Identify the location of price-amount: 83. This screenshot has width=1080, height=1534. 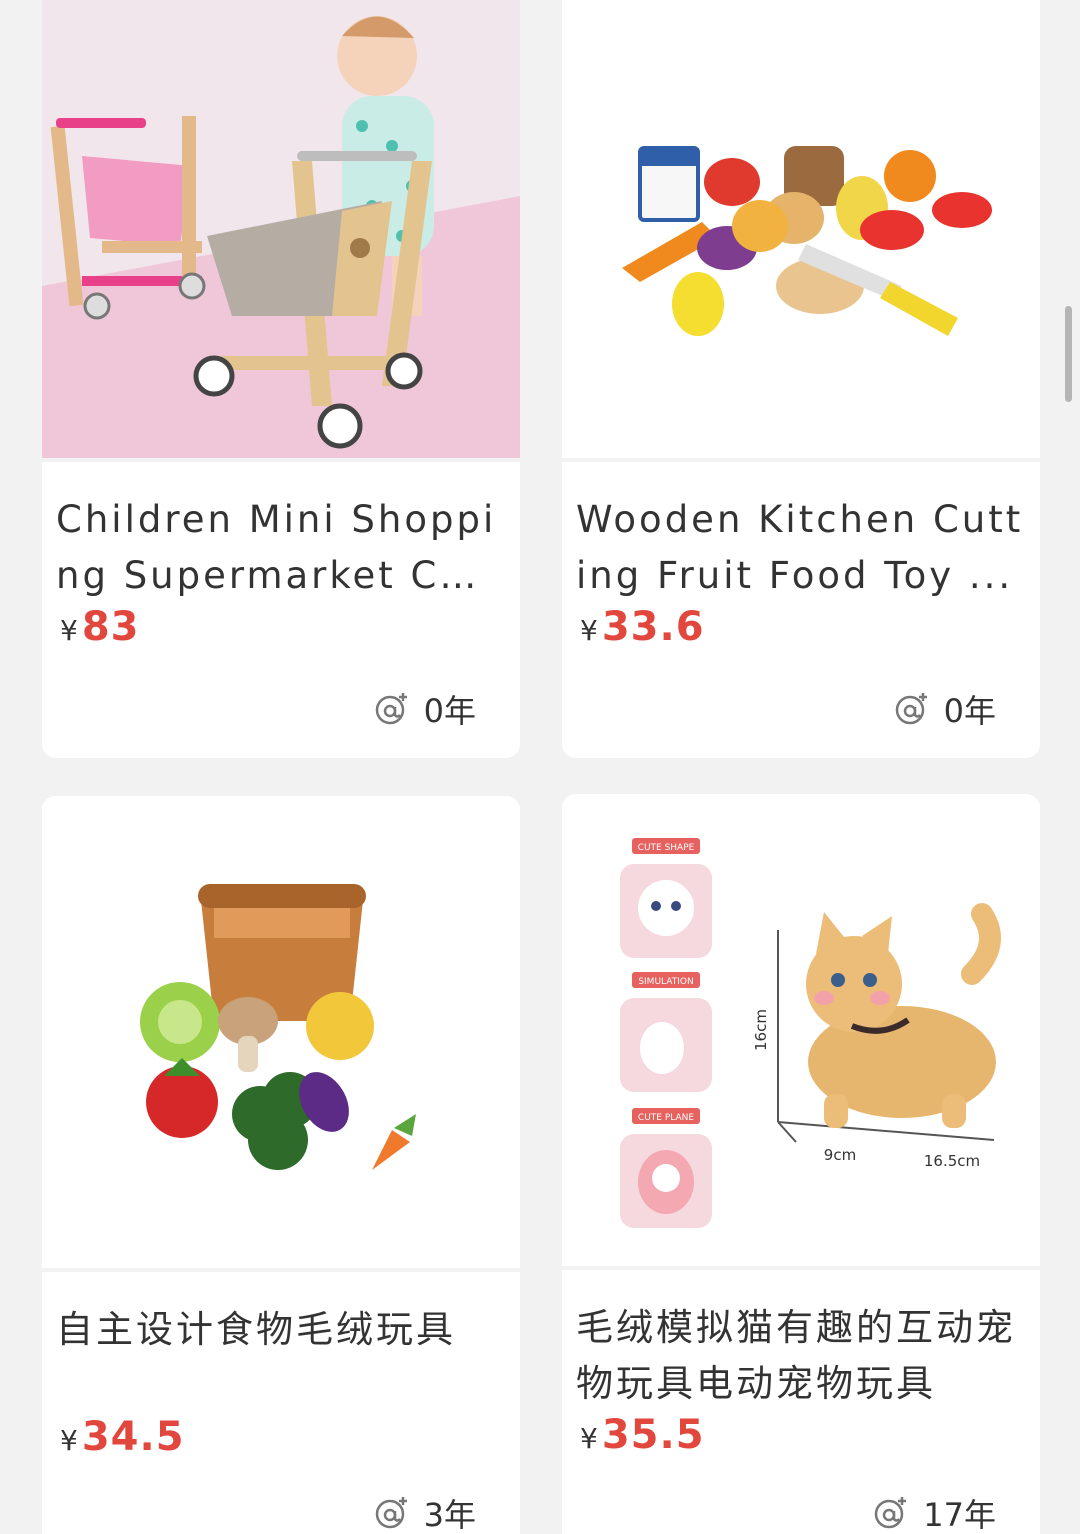
(110, 627).